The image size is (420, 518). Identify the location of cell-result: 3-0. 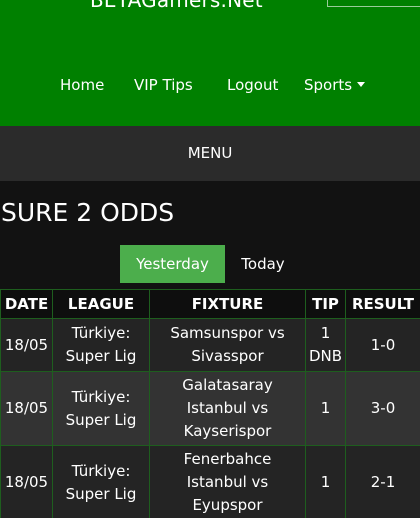
(382, 408).